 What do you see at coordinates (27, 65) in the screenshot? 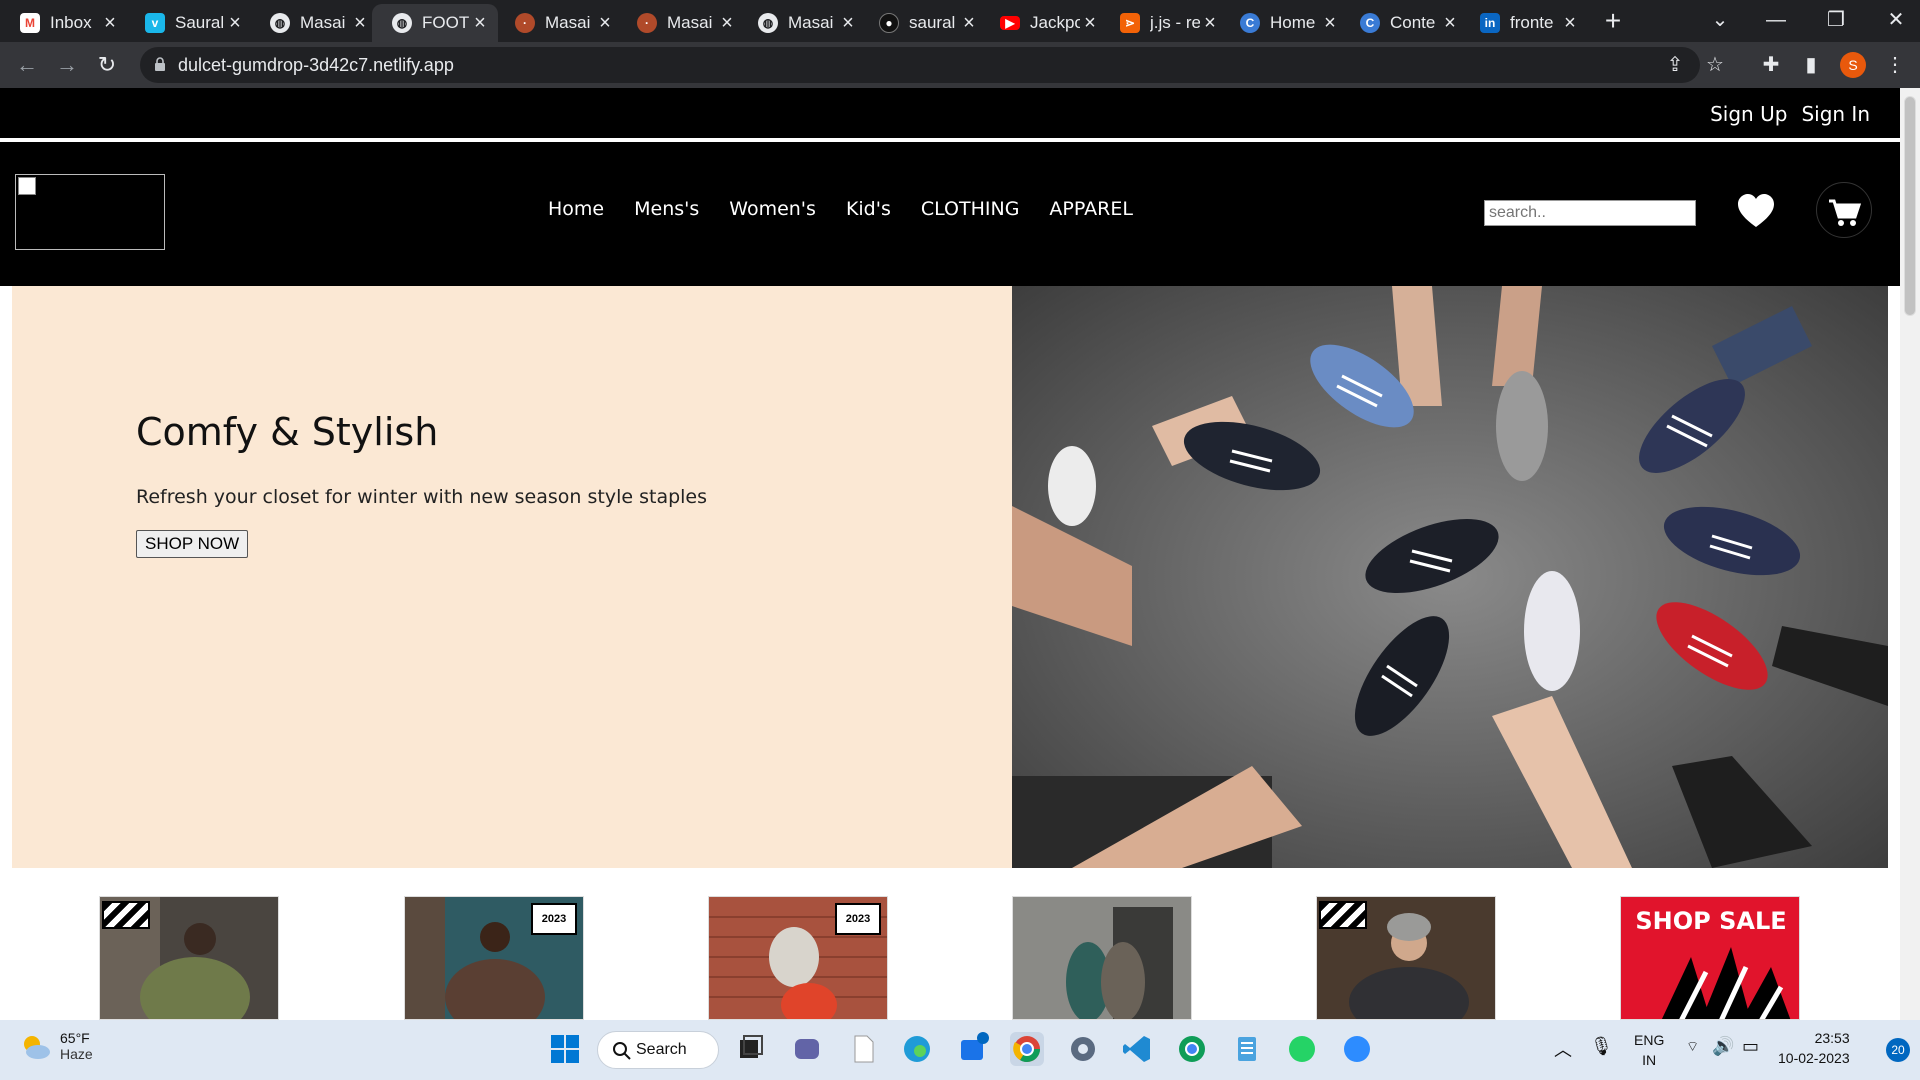
I see `back-button: ←` at bounding box center [27, 65].